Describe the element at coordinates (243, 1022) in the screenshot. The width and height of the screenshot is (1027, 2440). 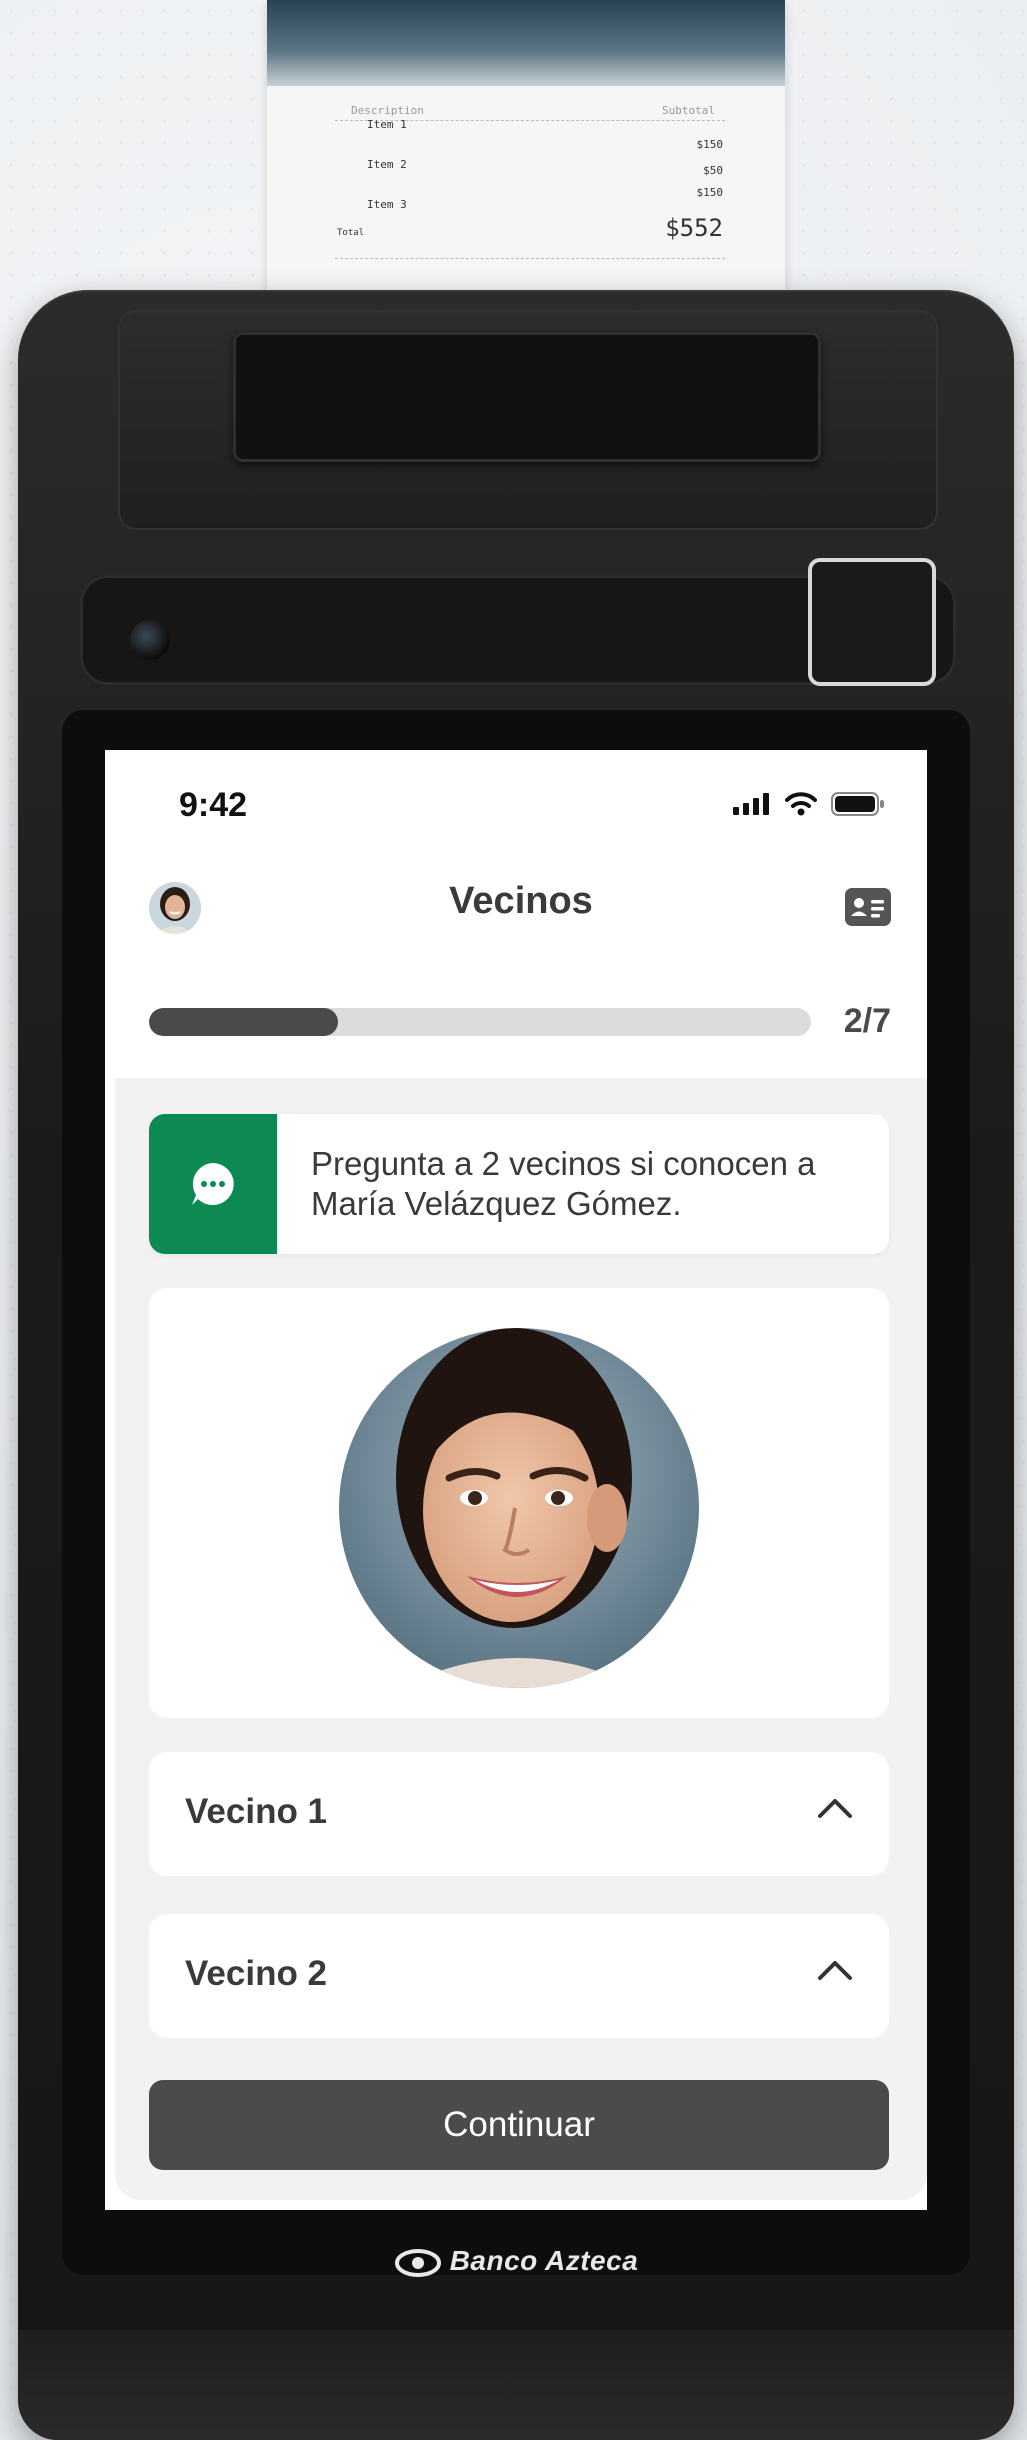
I see `progress-bar-fill` at that location.